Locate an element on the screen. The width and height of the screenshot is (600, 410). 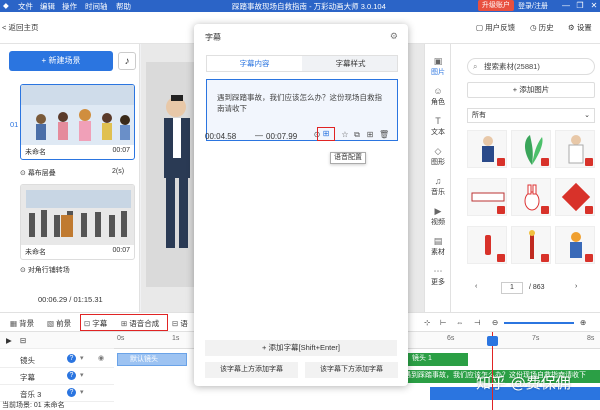
zoom-out-icon: ⊖ is located at coordinates (495, 322).